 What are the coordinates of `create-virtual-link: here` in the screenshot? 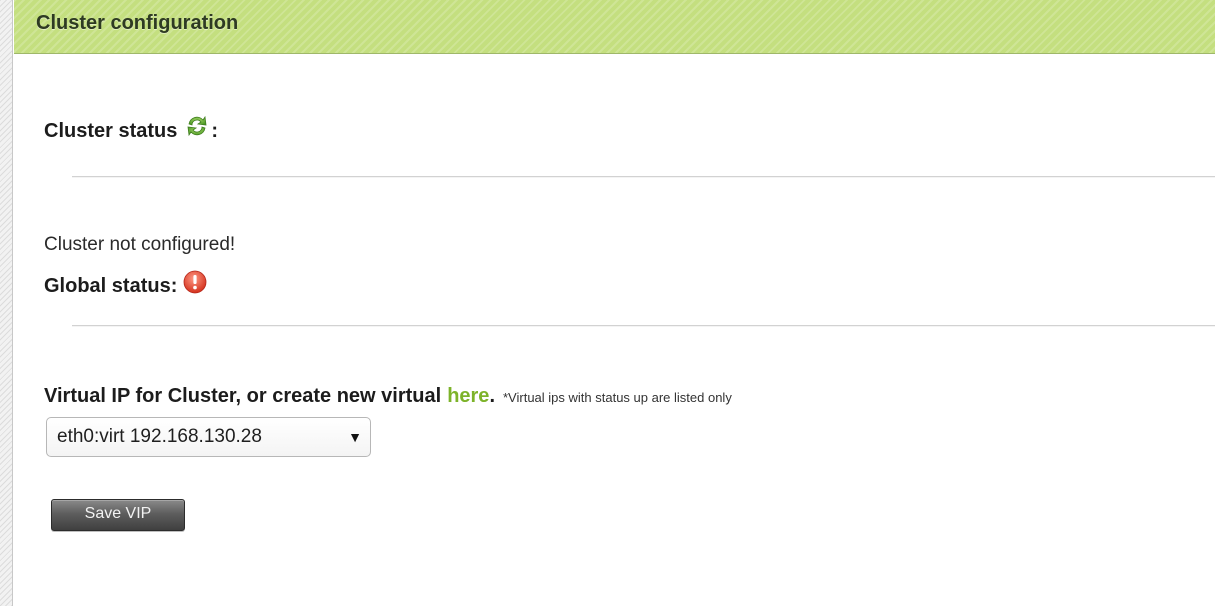 It's located at (468, 396).